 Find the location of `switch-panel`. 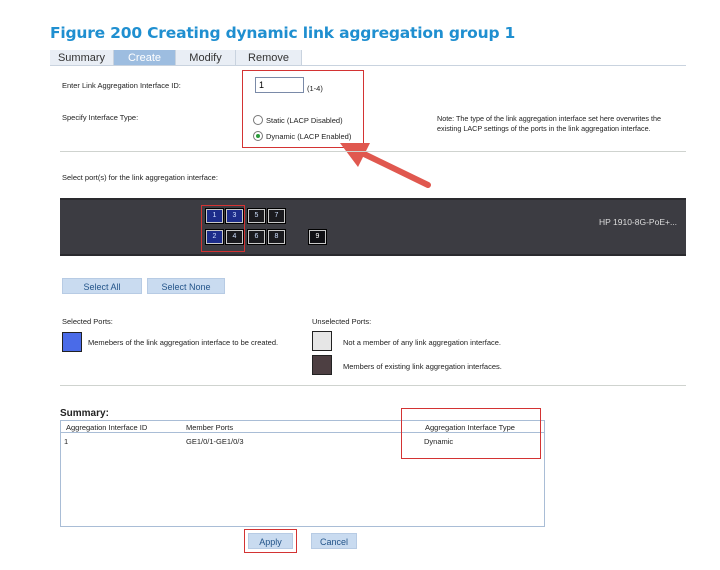

switch-panel is located at coordinates (373, 227).